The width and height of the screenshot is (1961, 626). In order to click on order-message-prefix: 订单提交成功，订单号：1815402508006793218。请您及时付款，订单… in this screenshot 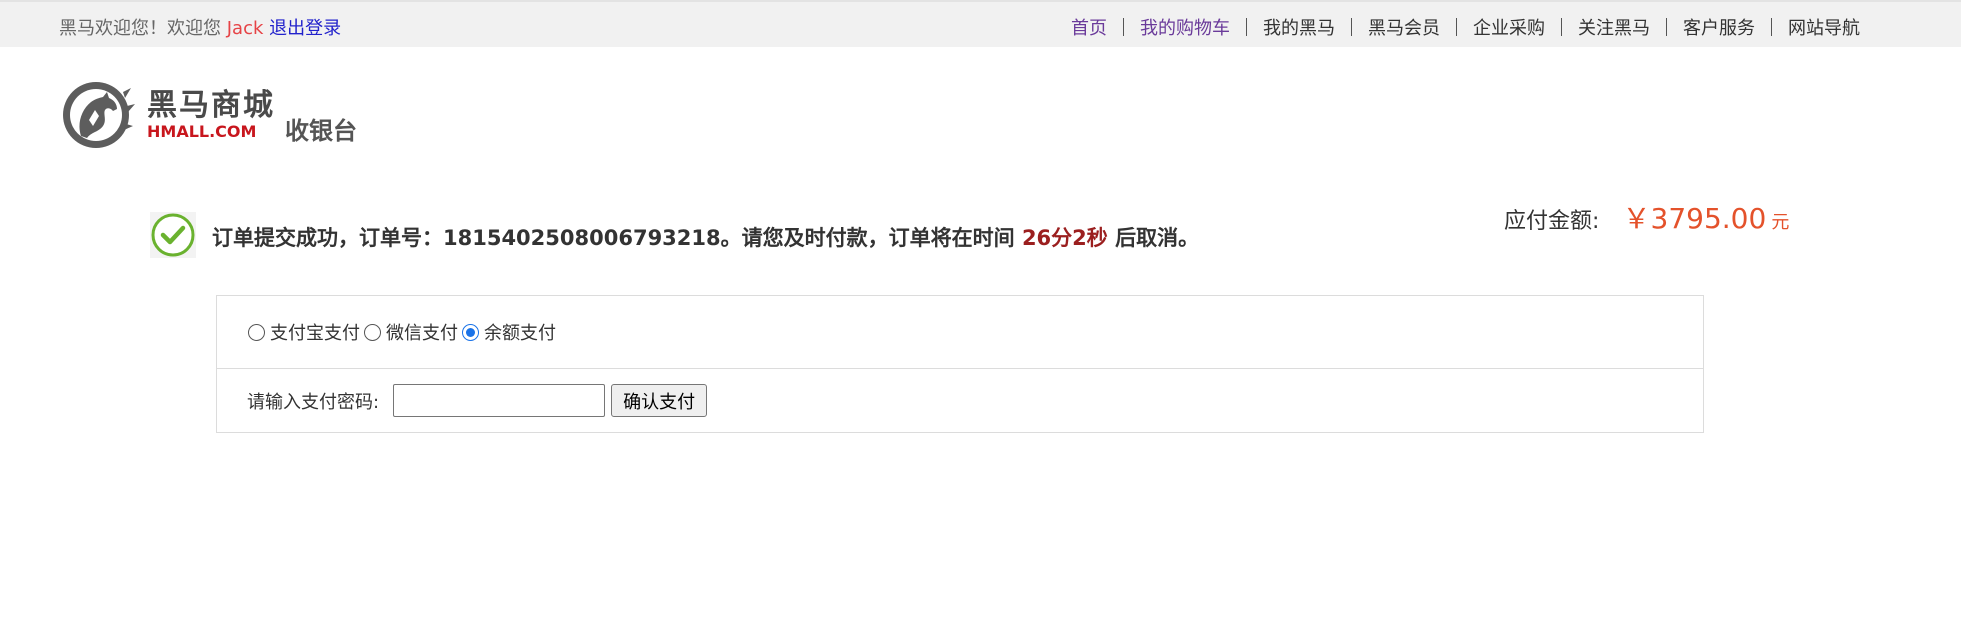, I will do `click(613, 238)`.